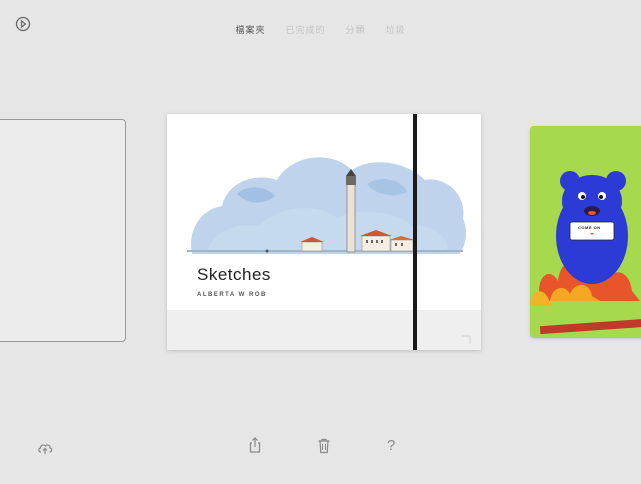 This screenshot has height=484, width=641. What do you see at coordinates (466, 338) in the screenshot?
I see `page-corner-icon` at bounding box center [466, 338].